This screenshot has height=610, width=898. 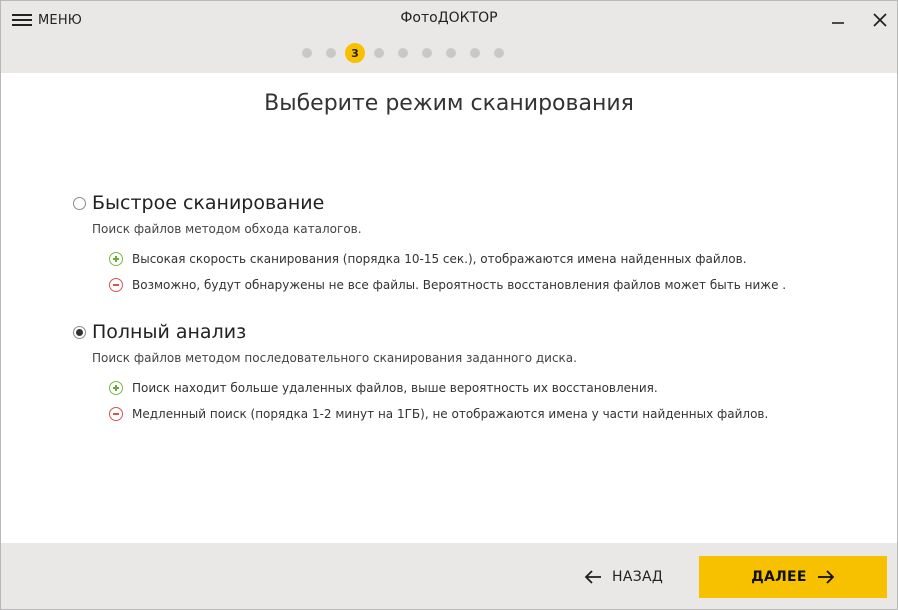 What do you see at coordinates (838, 23) in the screenshot?
I see `minimize-icon` at bounding box center [838, 23].